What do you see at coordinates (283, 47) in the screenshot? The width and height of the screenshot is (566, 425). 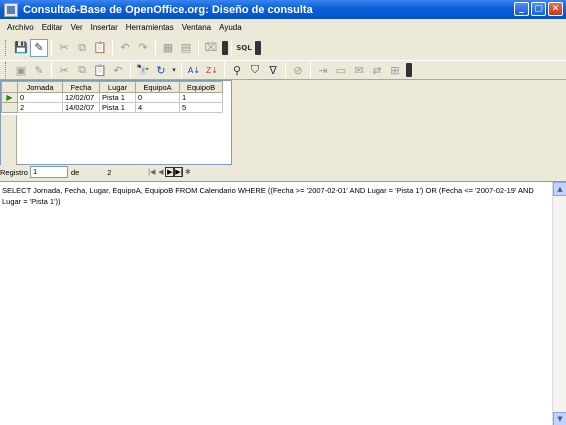 I see `query-design-toolbar: 💾 ✎ ✂ ⧉ 📋 ↶ ↷ ▦ ▤ ⌧ SQL` at bounding box center [283, 47].